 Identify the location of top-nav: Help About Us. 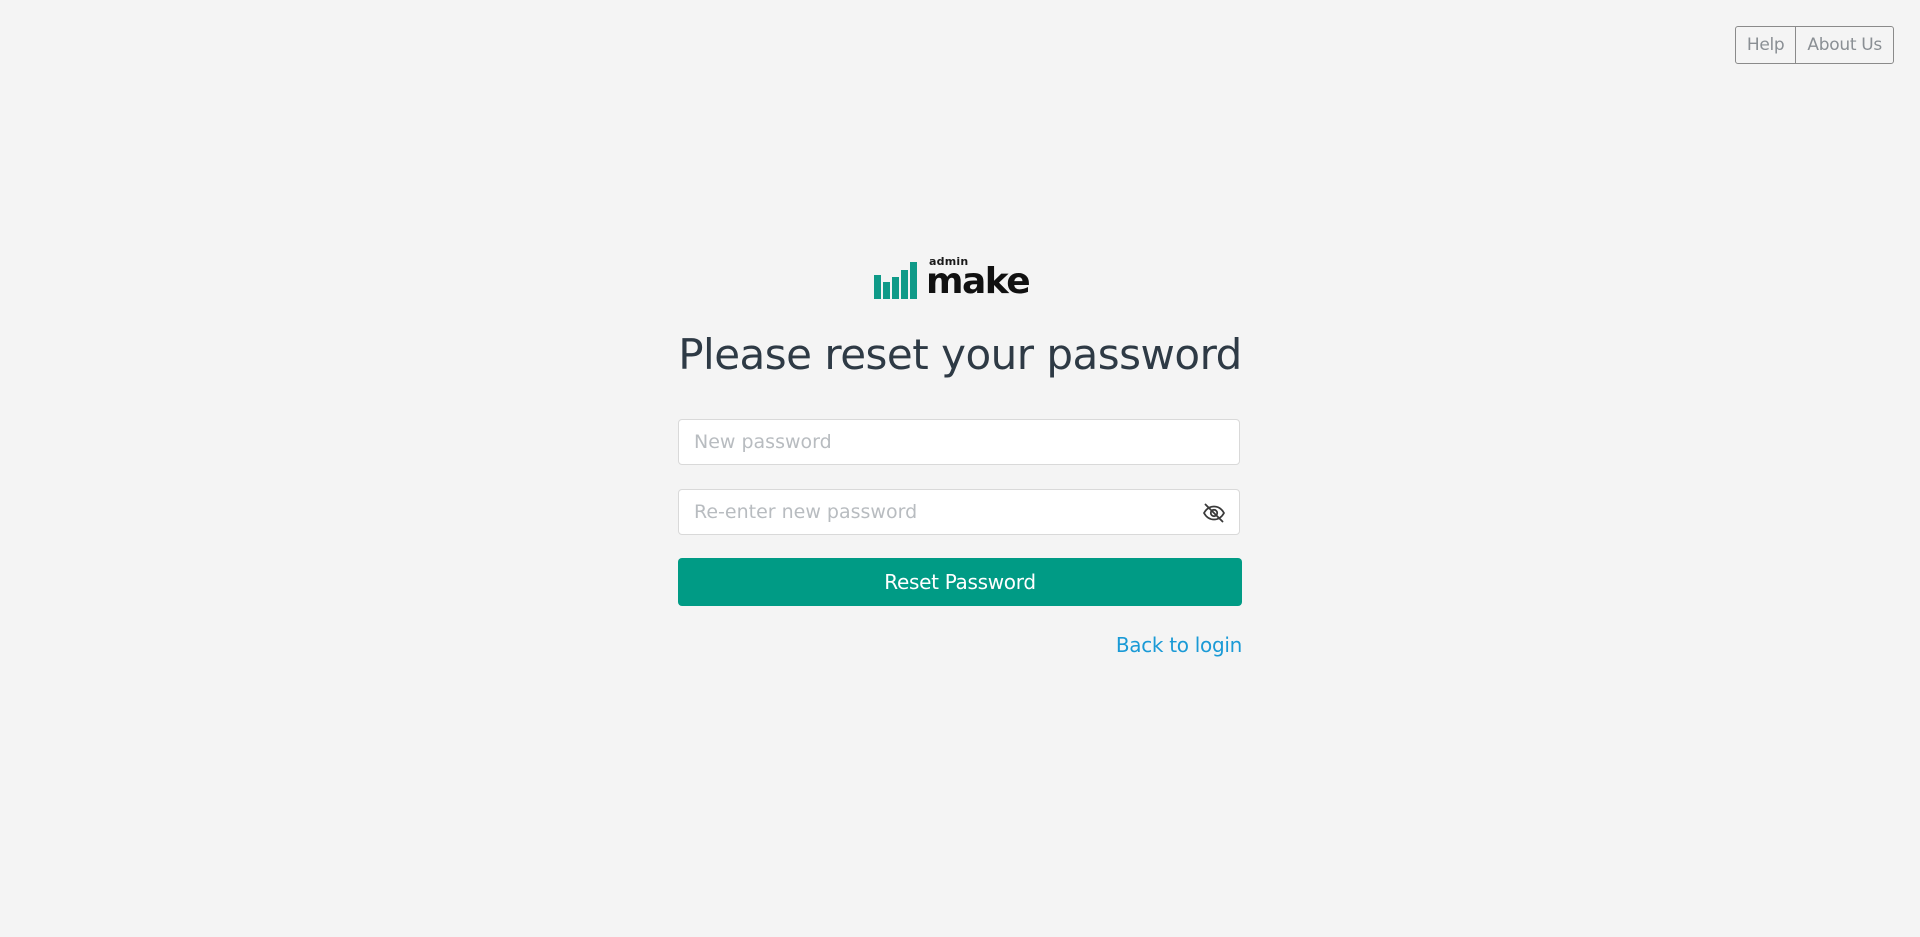
(1814, 45).